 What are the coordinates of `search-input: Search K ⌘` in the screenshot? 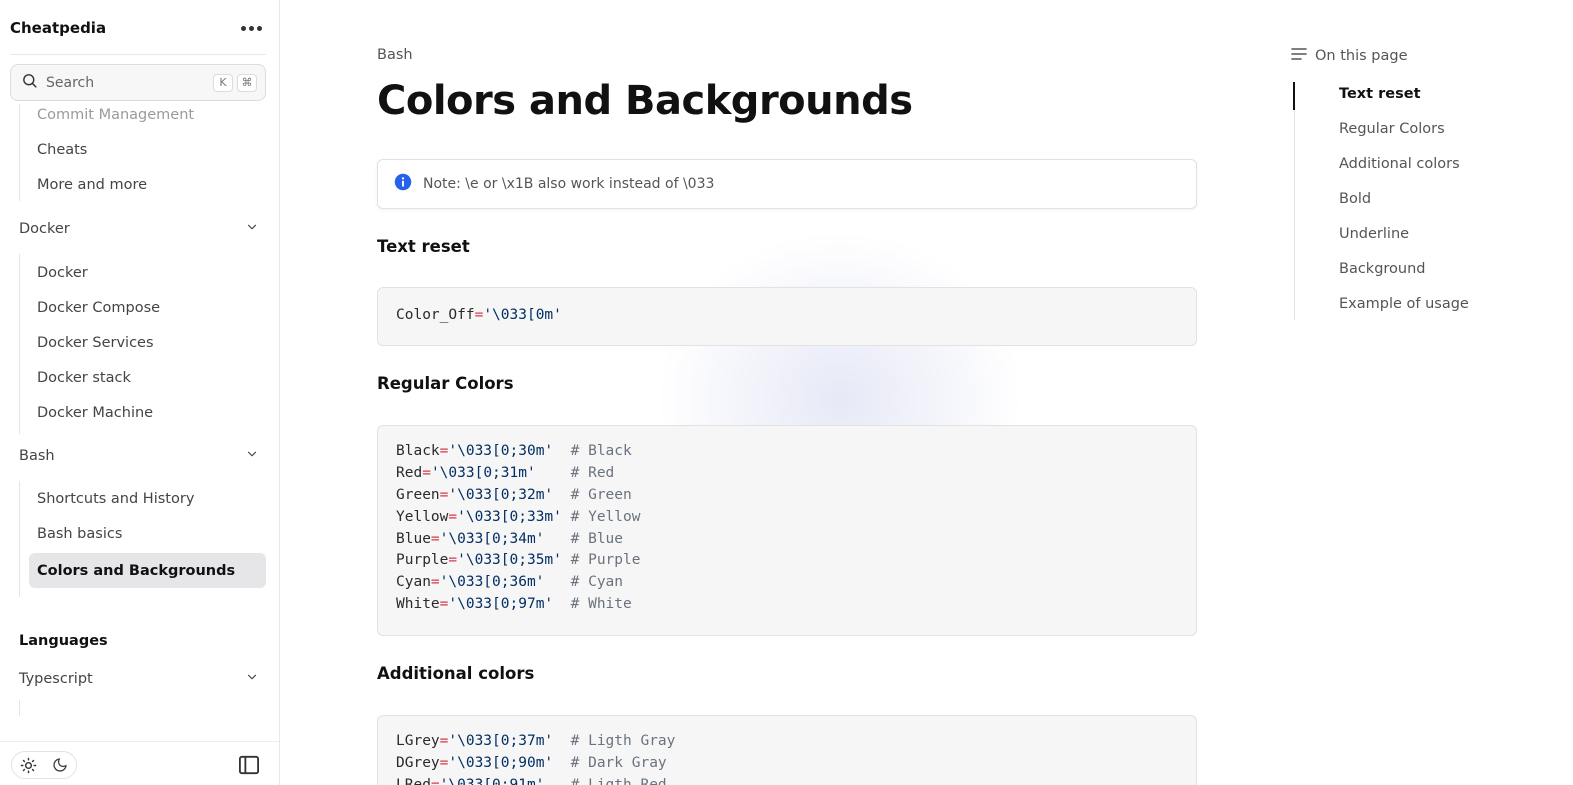 It's located at (138, 82).